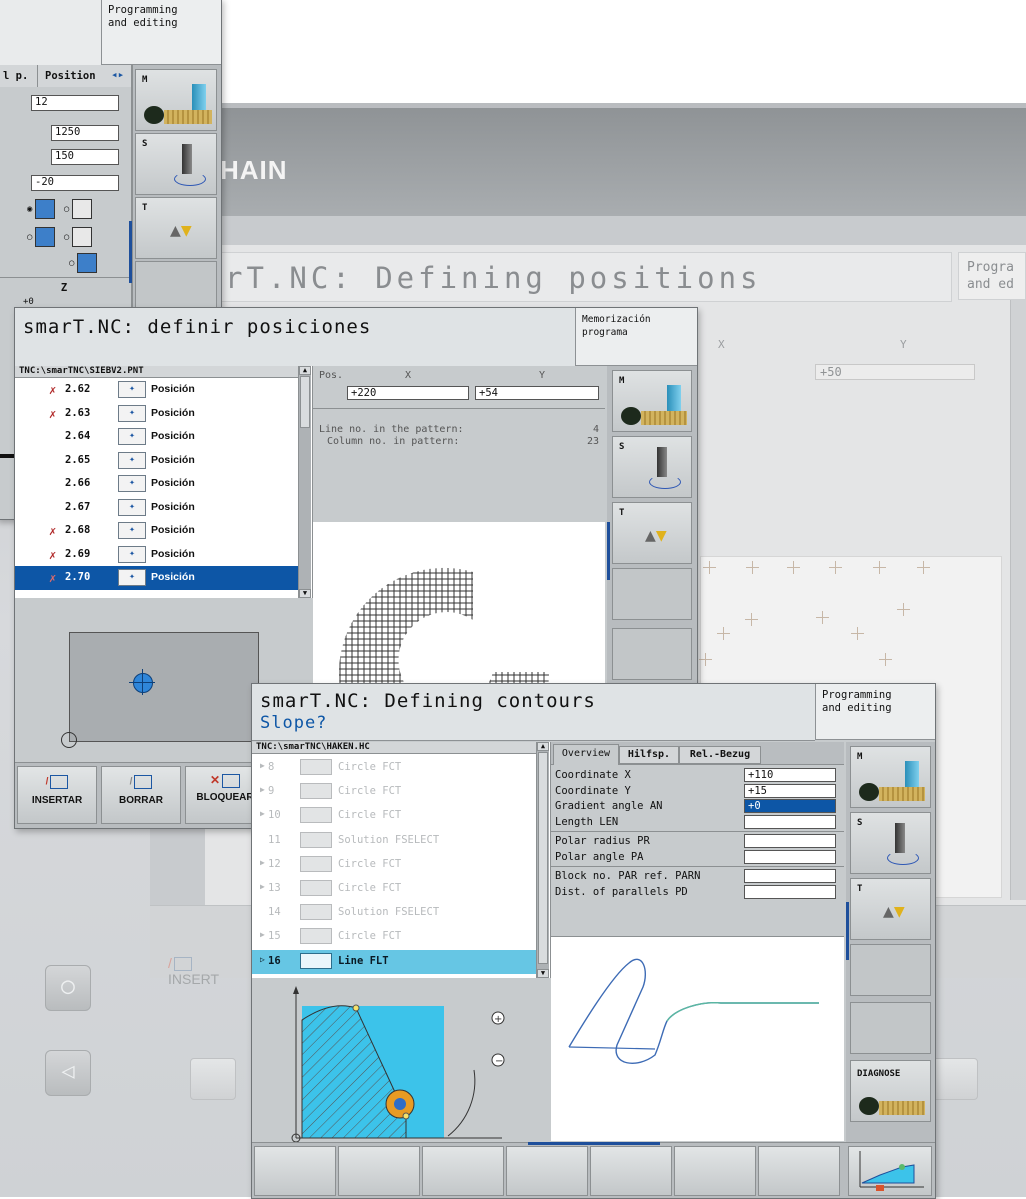 This screenshot has width=1026, height=1199. I want to click on field-label: Dist. of parallels PD, so click(621, 891).